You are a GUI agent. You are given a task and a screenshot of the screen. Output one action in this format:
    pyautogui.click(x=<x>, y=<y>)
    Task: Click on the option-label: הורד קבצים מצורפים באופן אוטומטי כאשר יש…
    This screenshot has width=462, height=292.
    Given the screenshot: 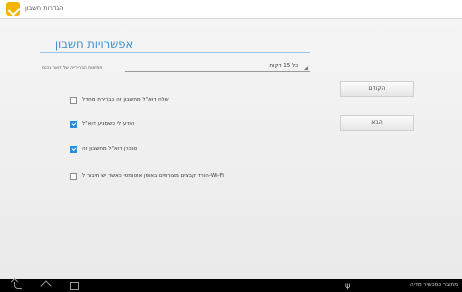 What is the action you would take?
    pyautogui.click(x=153, y=176)
    